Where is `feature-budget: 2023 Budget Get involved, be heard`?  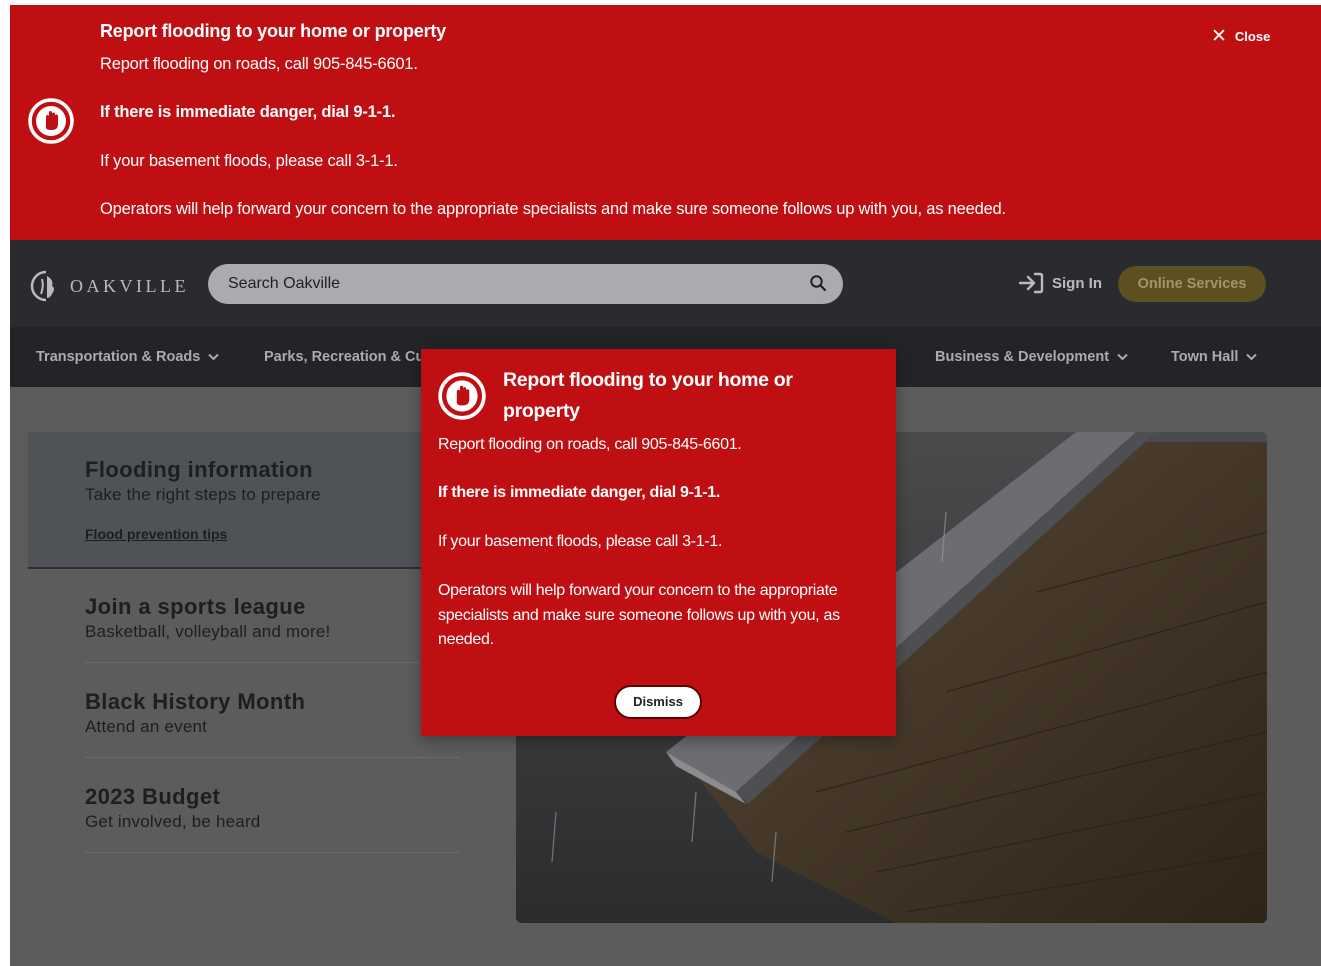
feature-budget: 2023 Budget Get involved, be heard is located at coordinates (172, 808).